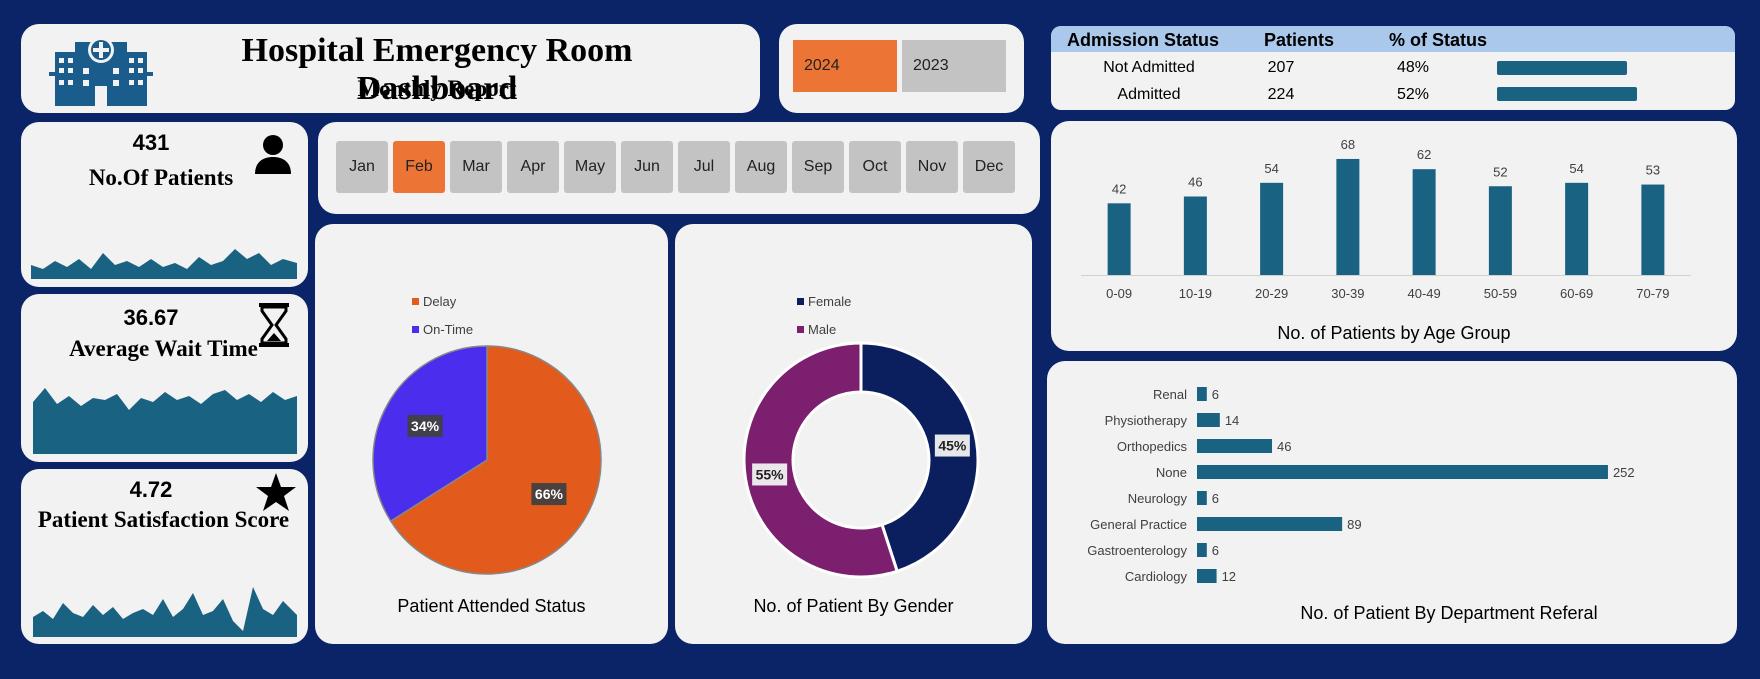  I want to click on year-button-2023: 2023, so click(954, 66).